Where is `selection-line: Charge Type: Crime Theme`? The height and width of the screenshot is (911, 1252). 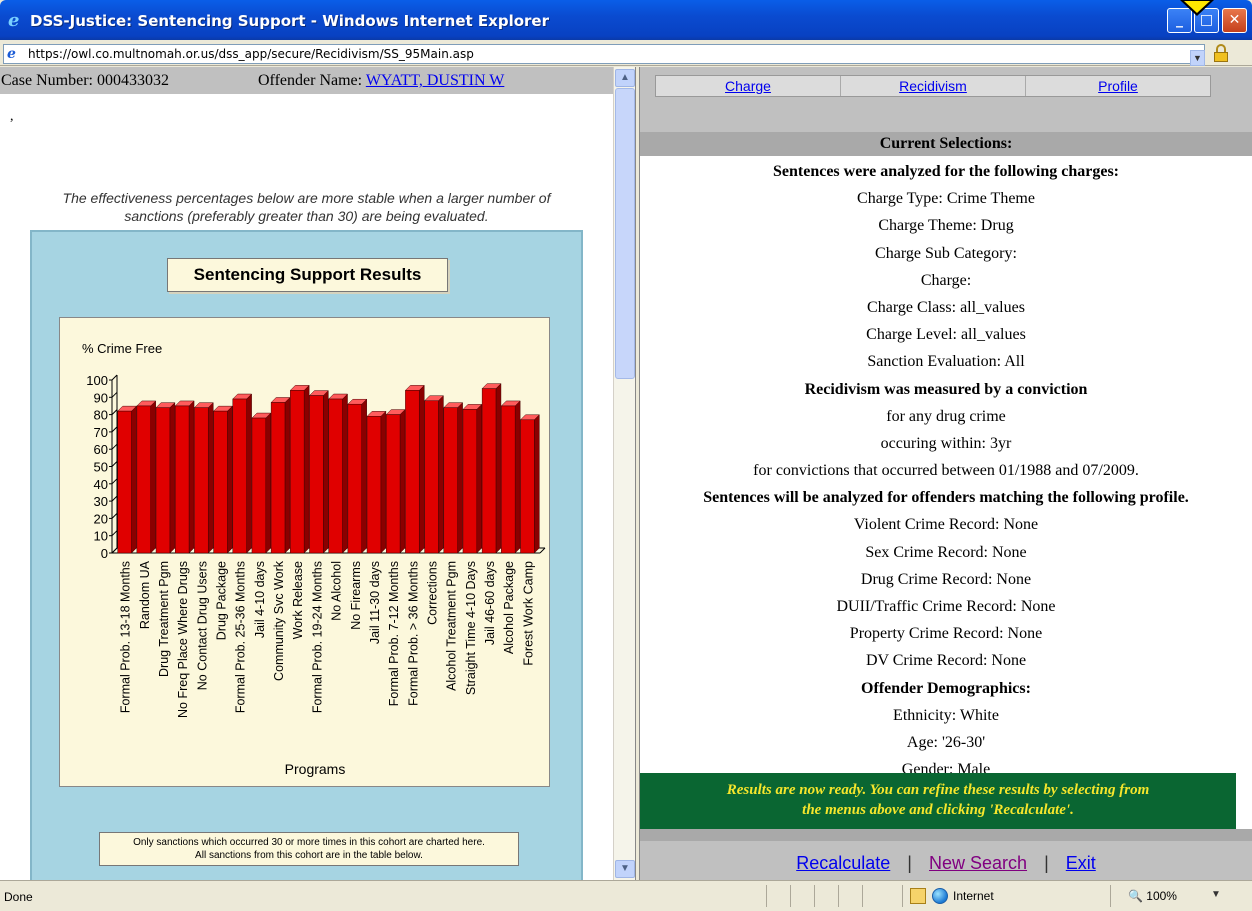
selection-line: Charge Type: Crime Theme is located at coordinates (946, 199).